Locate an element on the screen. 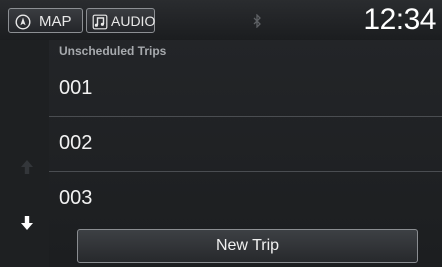 The width and height of the screenshot is (442, 267). scroll-rail is located at coordinates (24, 153).